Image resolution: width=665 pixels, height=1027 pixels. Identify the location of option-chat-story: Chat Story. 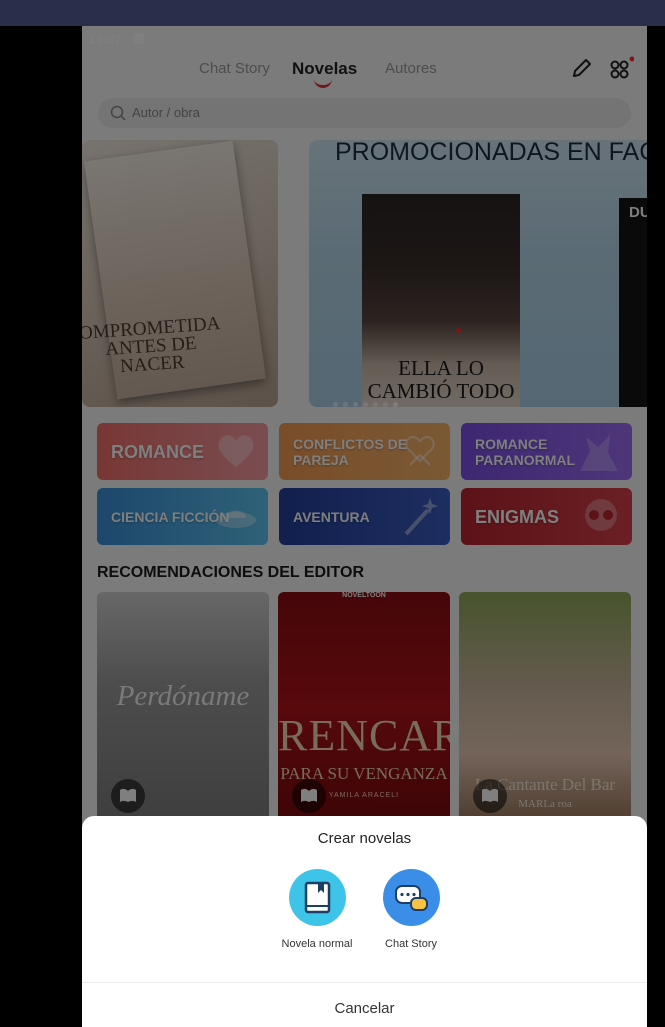
(411, 909).